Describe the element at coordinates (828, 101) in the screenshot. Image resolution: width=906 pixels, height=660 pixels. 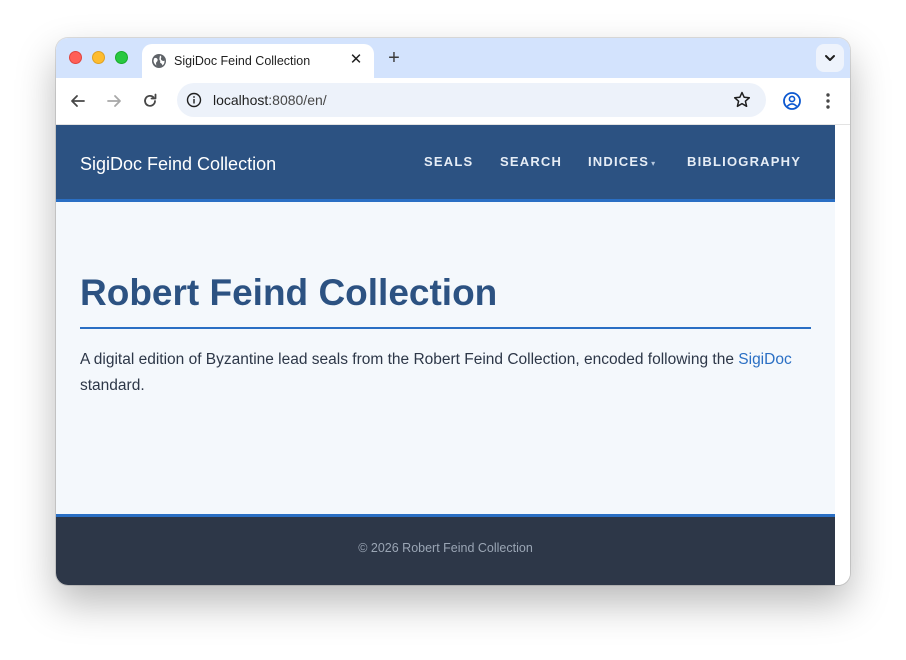
I see `kebab-menu-icon` at that location.